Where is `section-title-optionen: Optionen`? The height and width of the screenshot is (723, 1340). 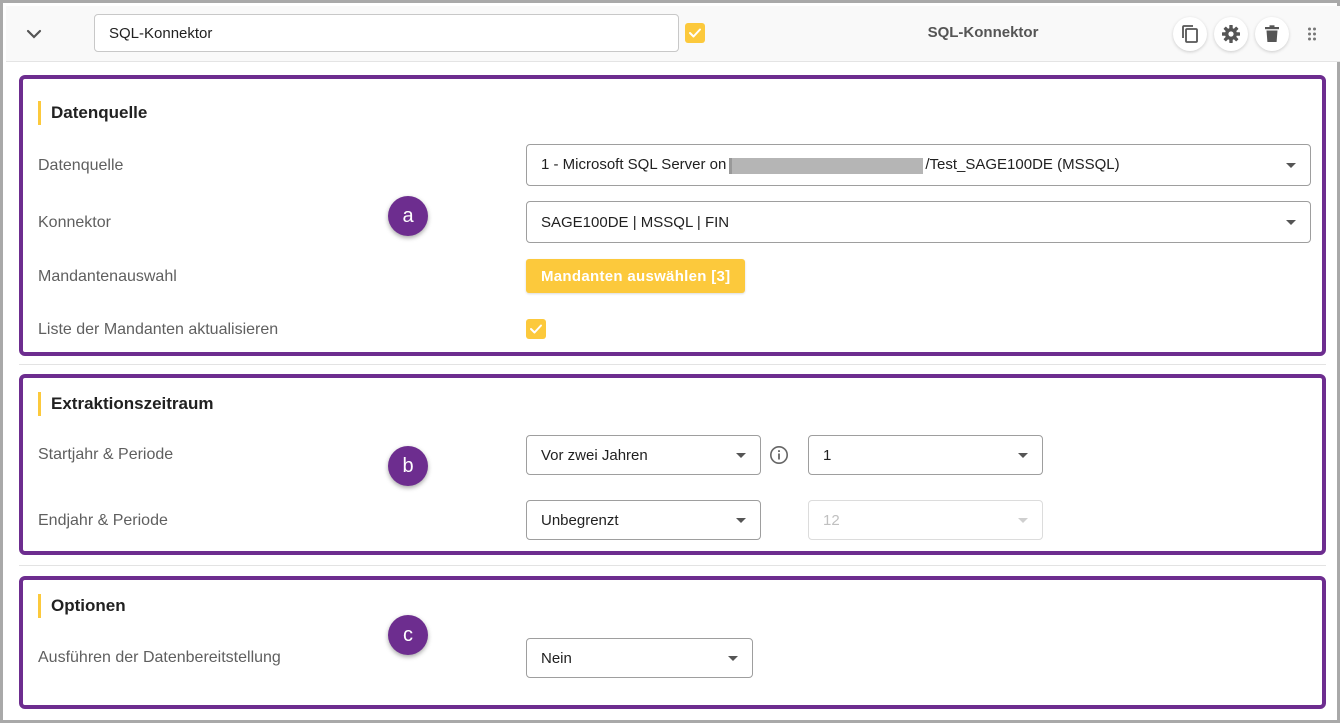 section-title-optionen: Optionen is located at coordinates (82, 606).